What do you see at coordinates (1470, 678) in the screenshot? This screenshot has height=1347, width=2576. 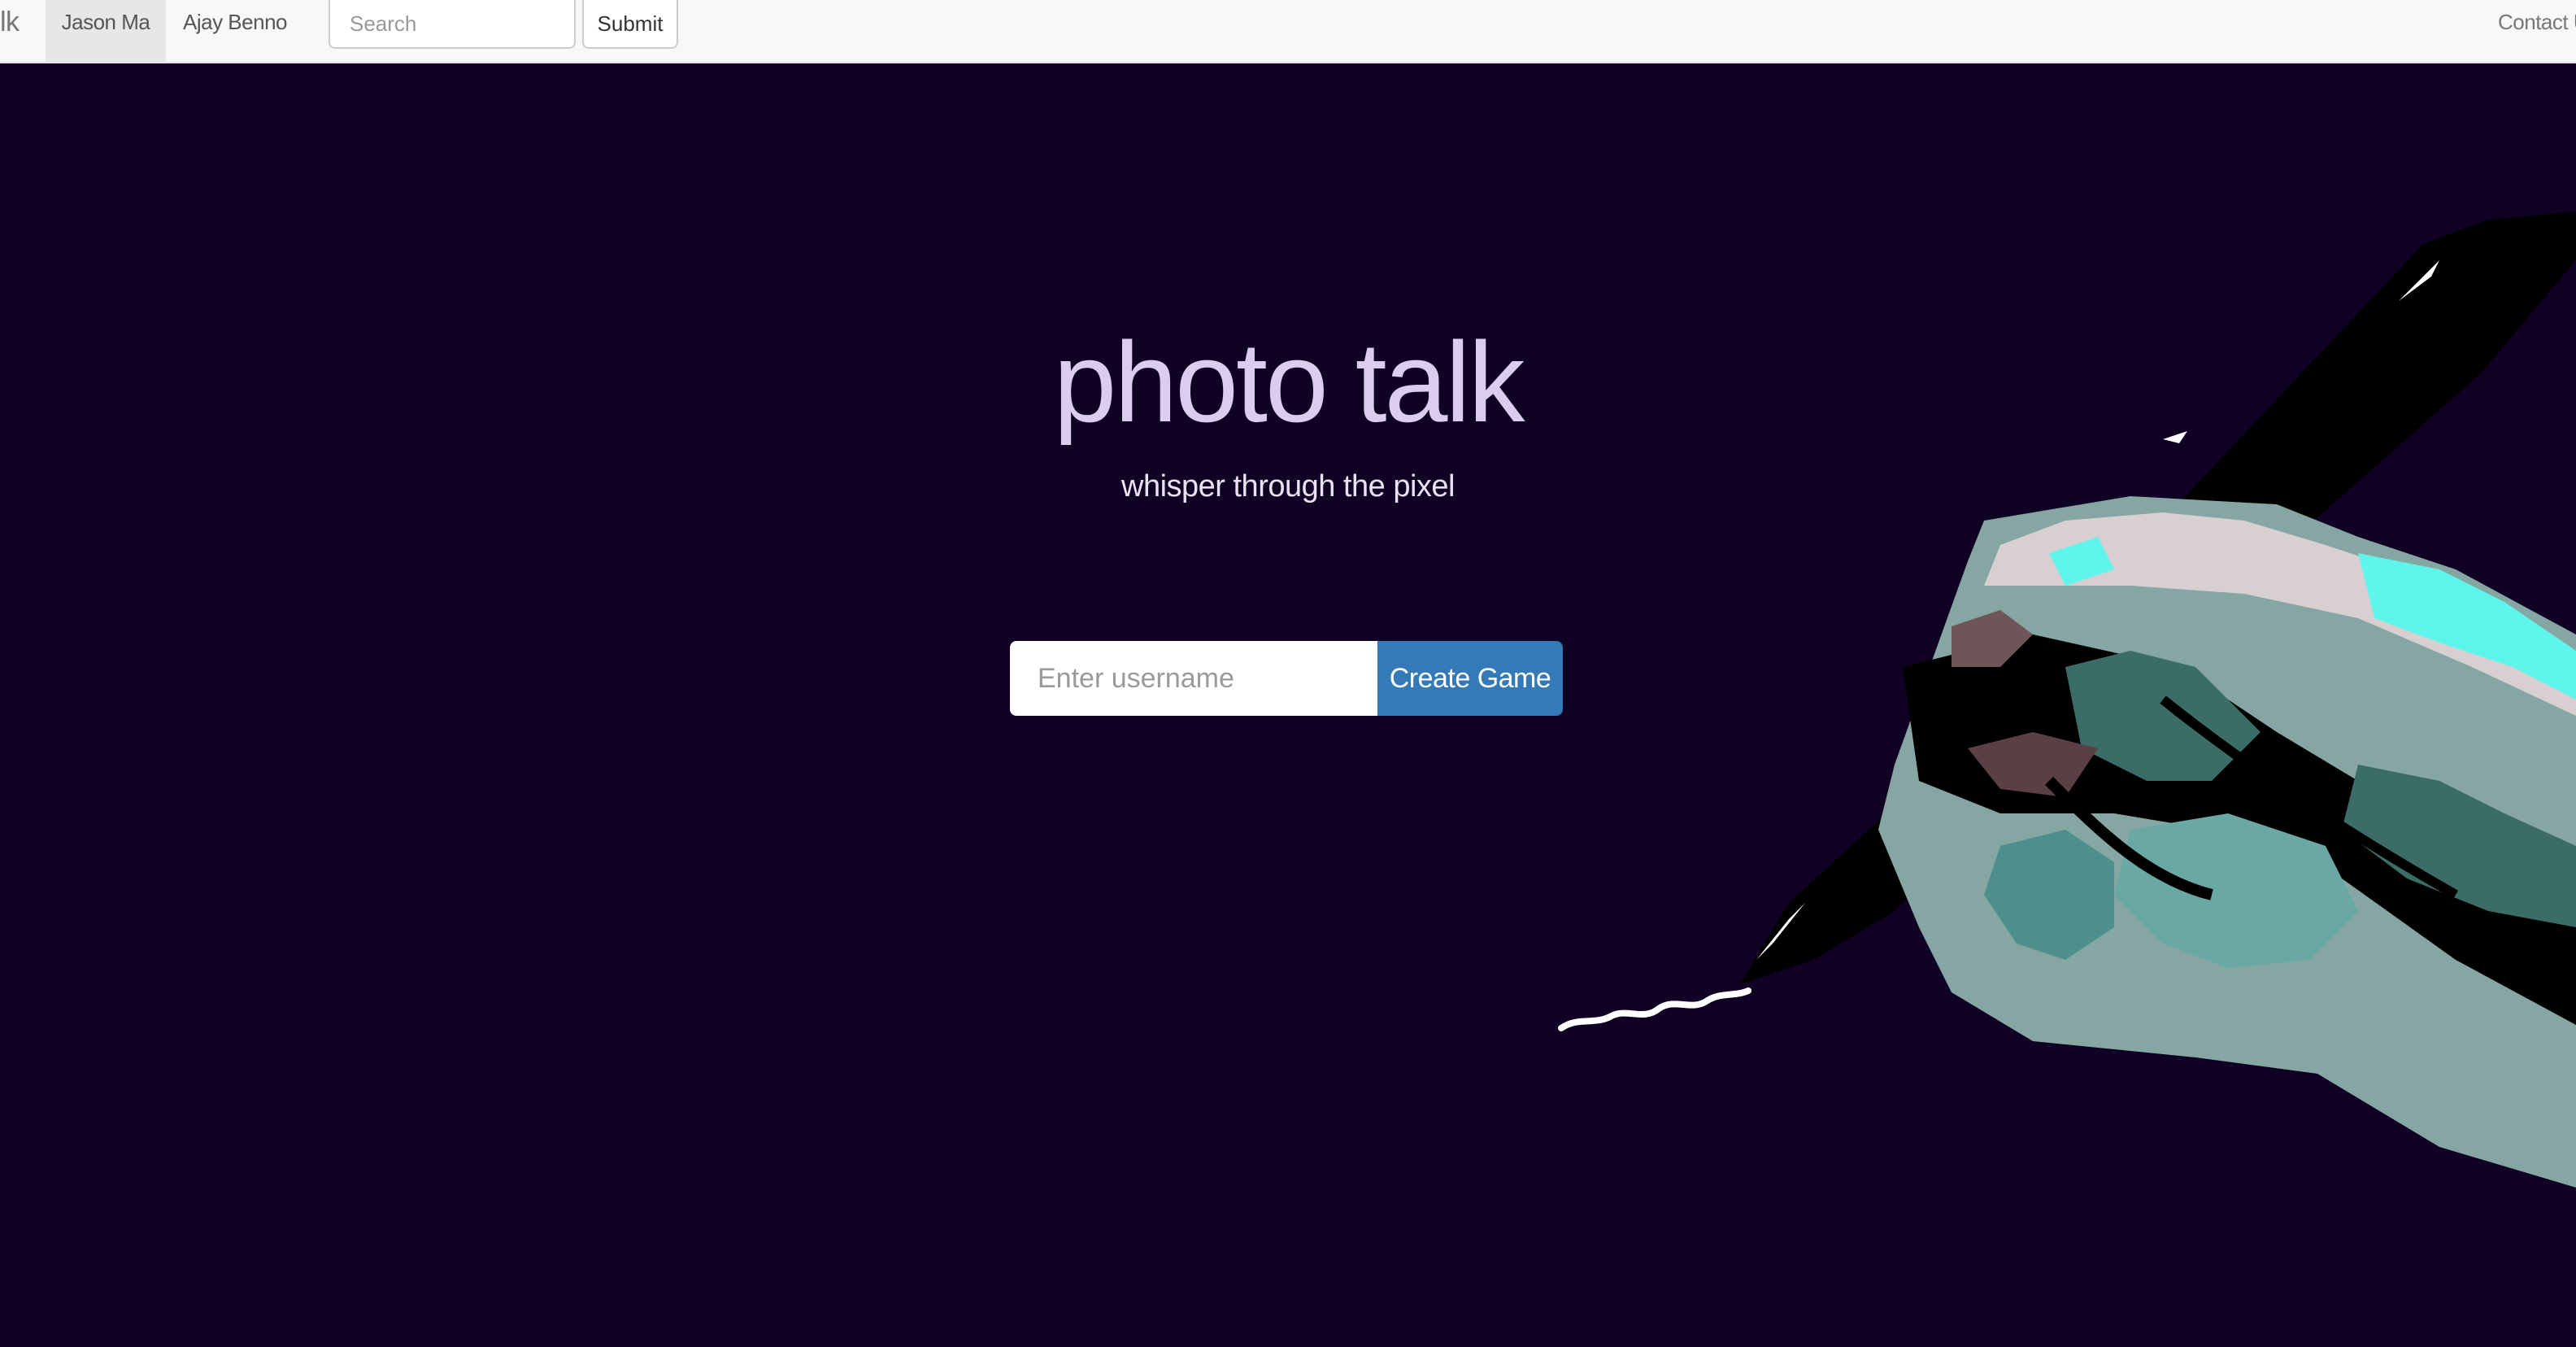 I see `create-game-button: Create Game` at bounding box center [1470, 678].